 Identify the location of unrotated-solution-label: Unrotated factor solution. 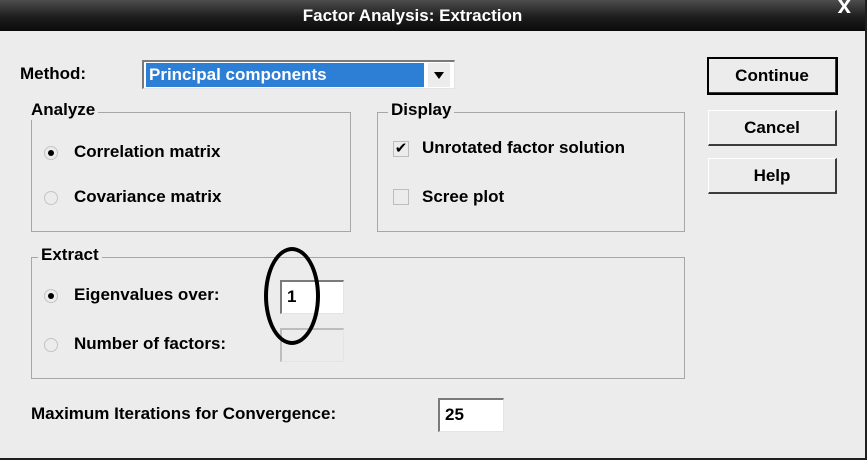
(523, 148).